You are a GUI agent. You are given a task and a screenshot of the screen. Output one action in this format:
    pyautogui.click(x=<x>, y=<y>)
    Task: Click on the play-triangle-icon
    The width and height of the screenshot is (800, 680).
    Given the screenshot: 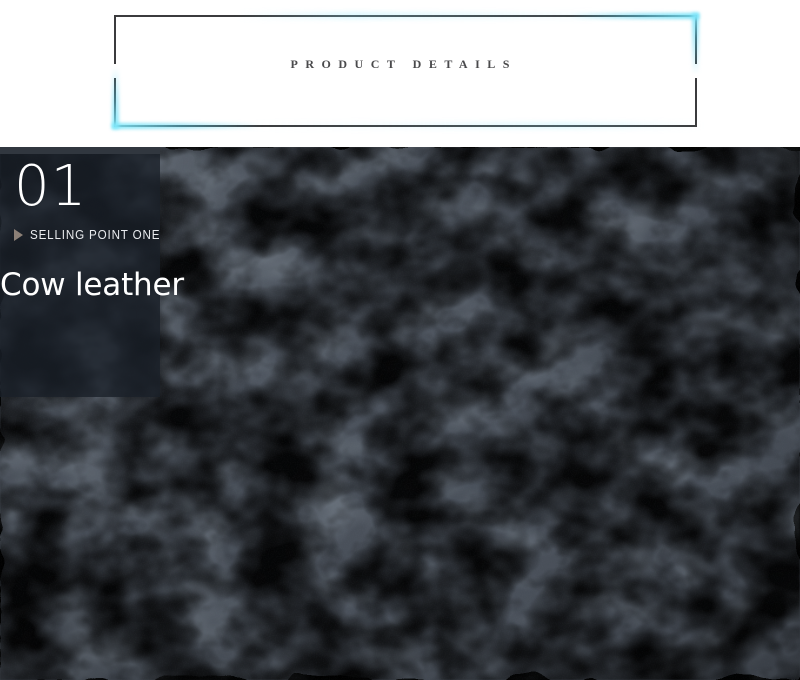 What is the action you would take?
    pyautogui.click(x=18, y=235)
    